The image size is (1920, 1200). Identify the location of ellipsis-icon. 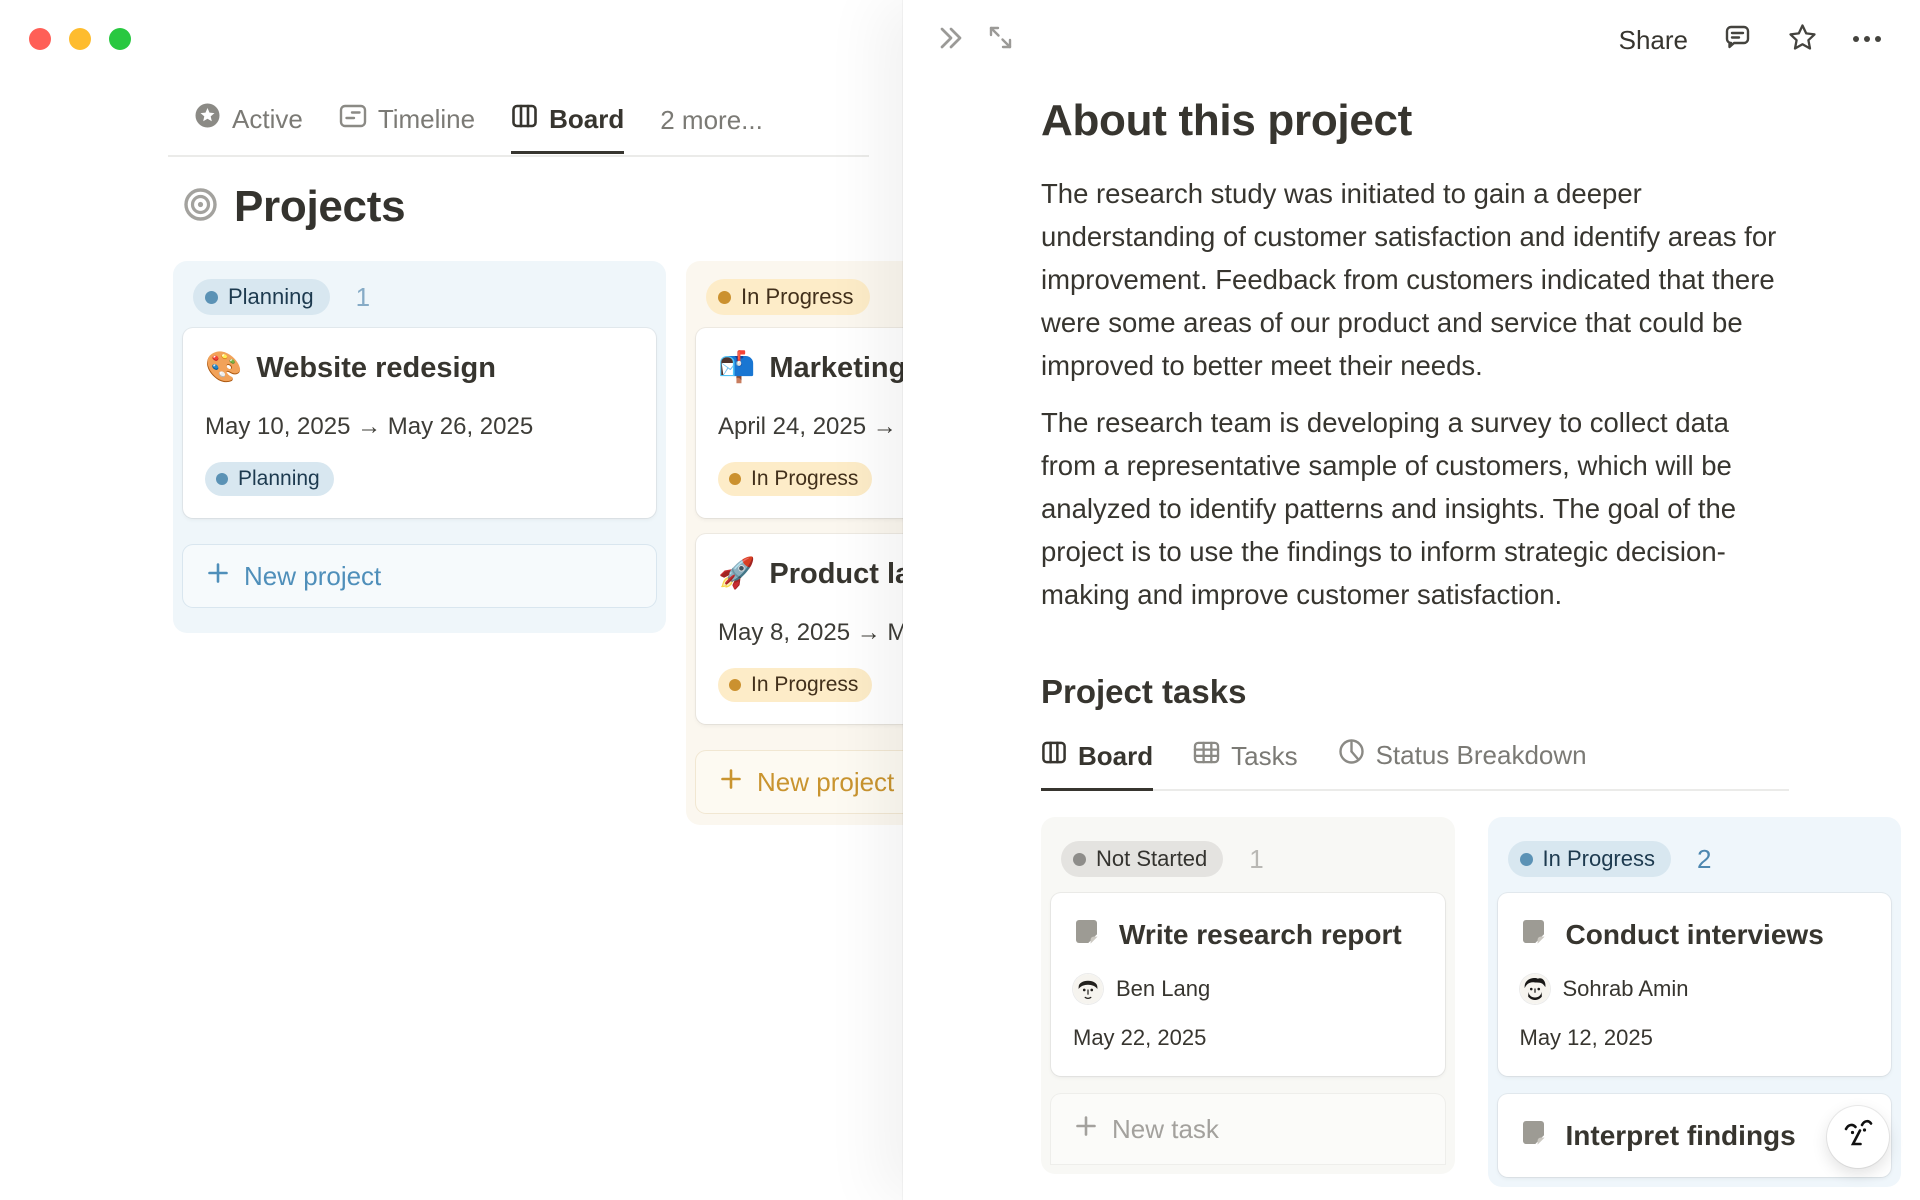
(1867, 40).